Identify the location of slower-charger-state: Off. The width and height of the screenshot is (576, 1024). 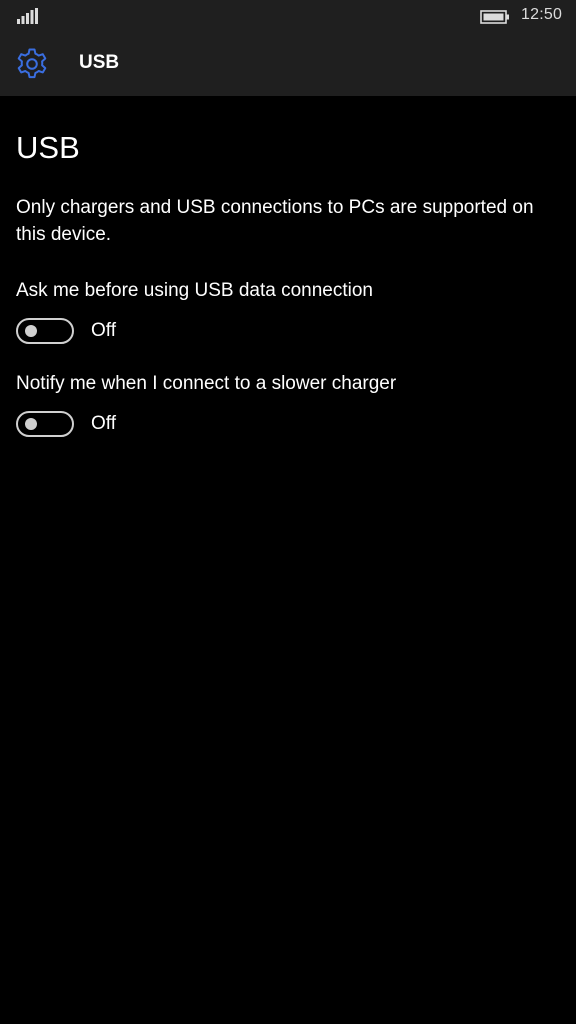
(103, 423).